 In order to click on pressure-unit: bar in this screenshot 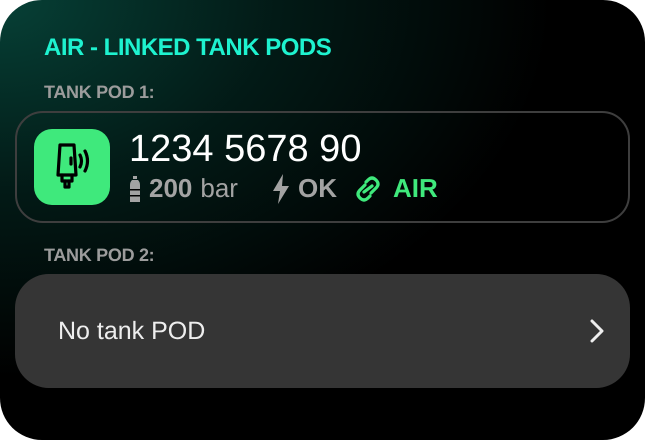, I will do `click(219, 188)`.